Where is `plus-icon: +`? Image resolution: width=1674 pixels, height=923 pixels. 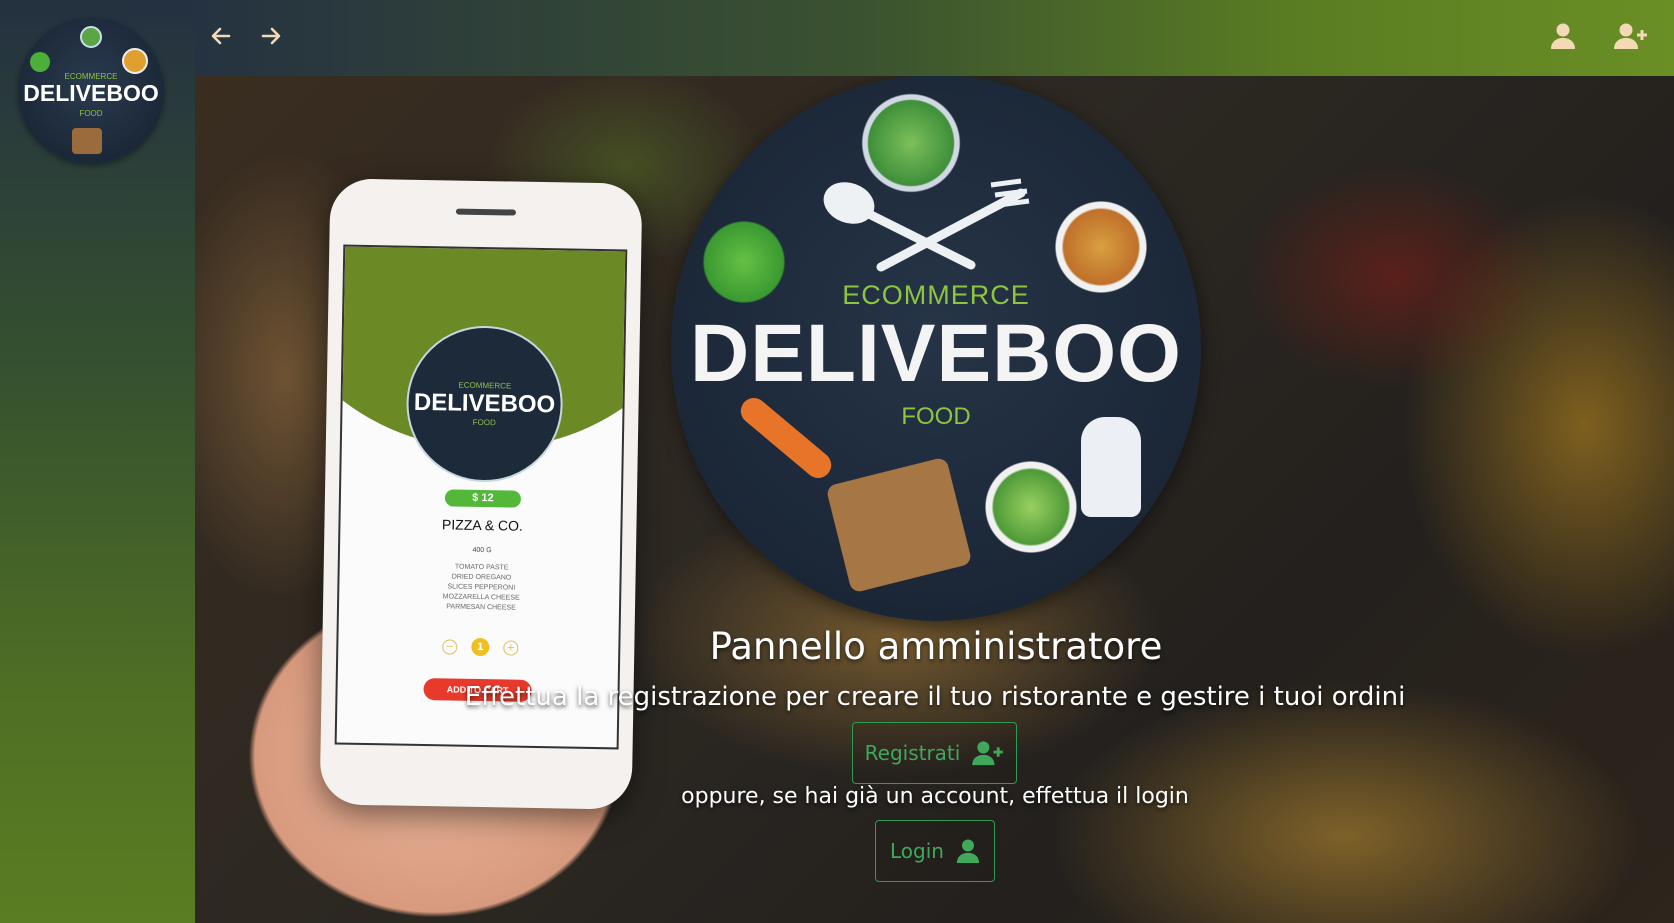
plus-icon: + is located at coordinates (511, 647).